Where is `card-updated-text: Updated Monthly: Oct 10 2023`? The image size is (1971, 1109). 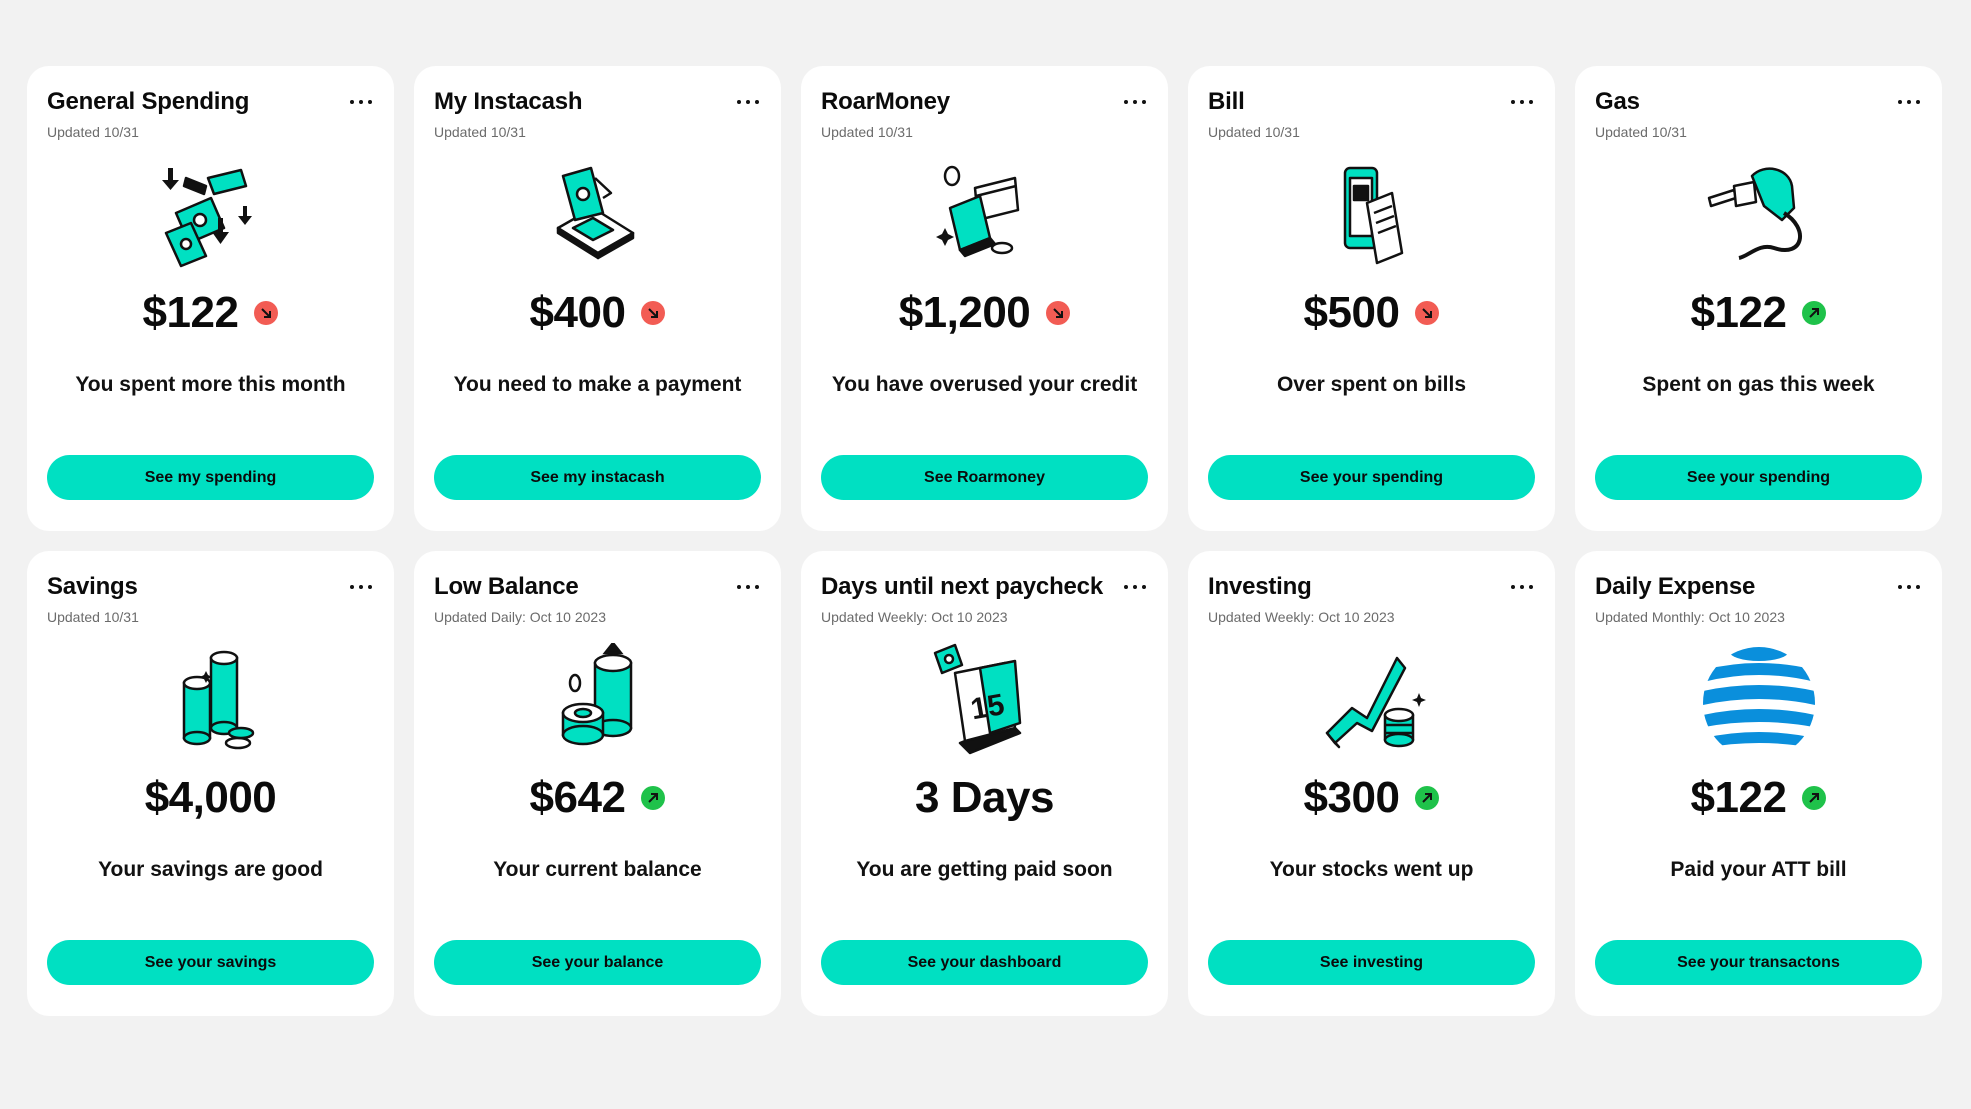 card-updated-text: Updated Monthly: Oct 10 2023 is located at coordinates (1690, 617).